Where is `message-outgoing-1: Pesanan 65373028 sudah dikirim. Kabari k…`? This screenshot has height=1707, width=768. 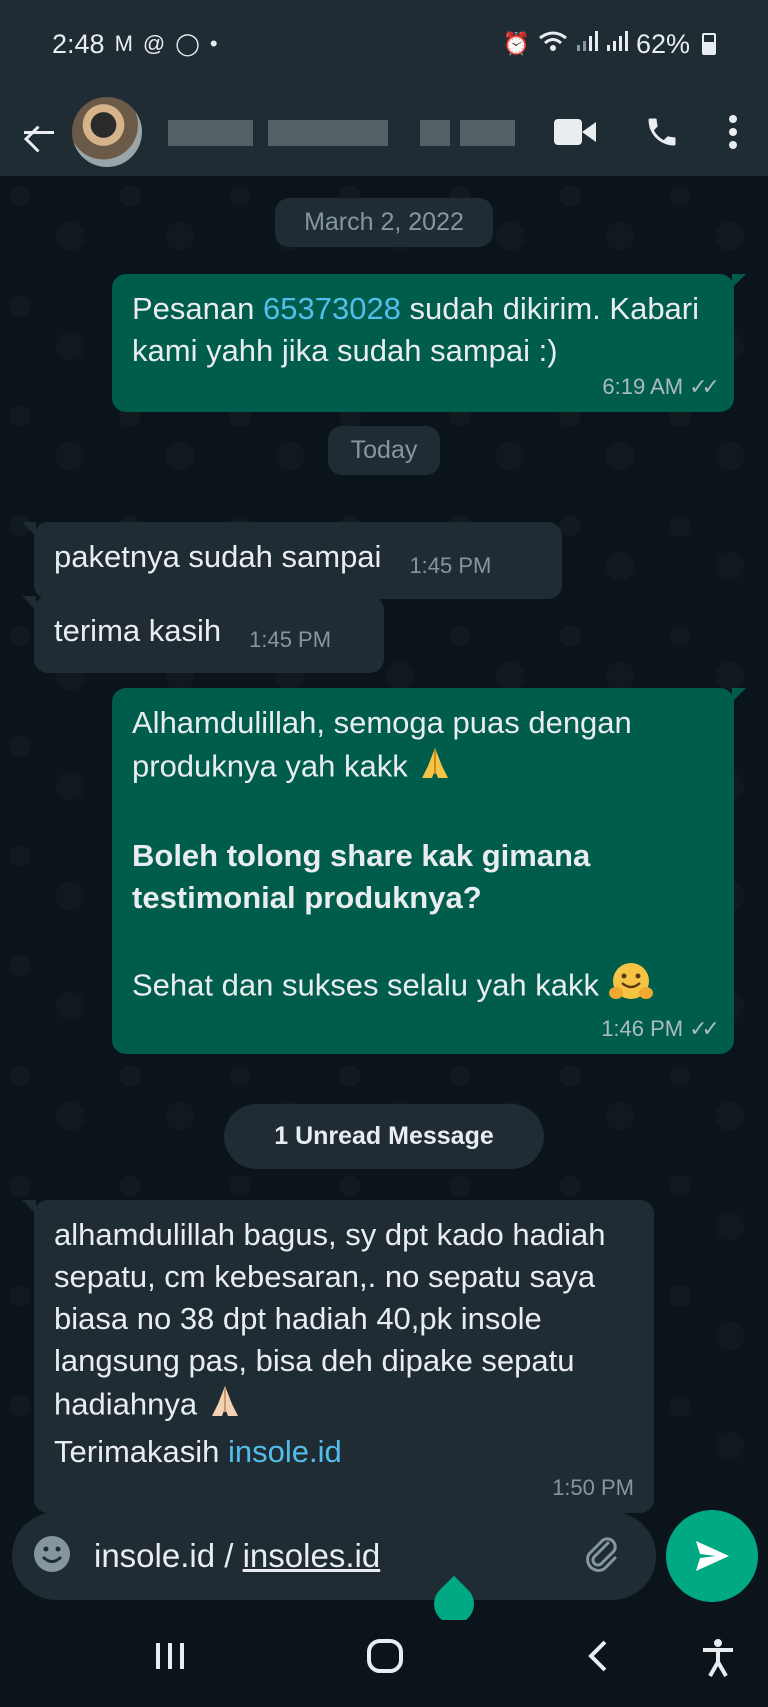 message-outgoing-1: Pesanan 65373028 sudah dikirim. Kabari k… is located at coordinates (429, 343).